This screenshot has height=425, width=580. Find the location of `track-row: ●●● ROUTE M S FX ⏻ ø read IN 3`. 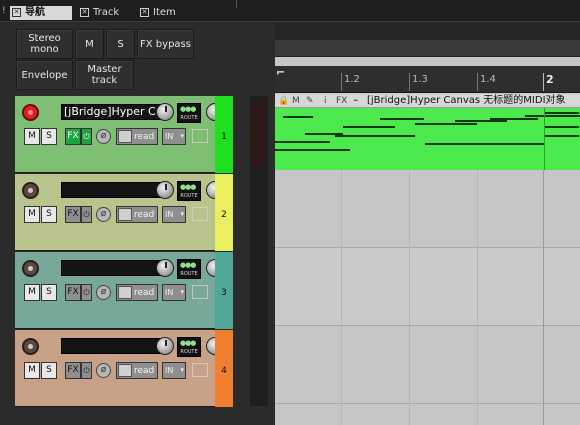

track-row: ●●● ROUTE M S FX ⏻ ø read IN 3 is located at coordinates (124, 290).